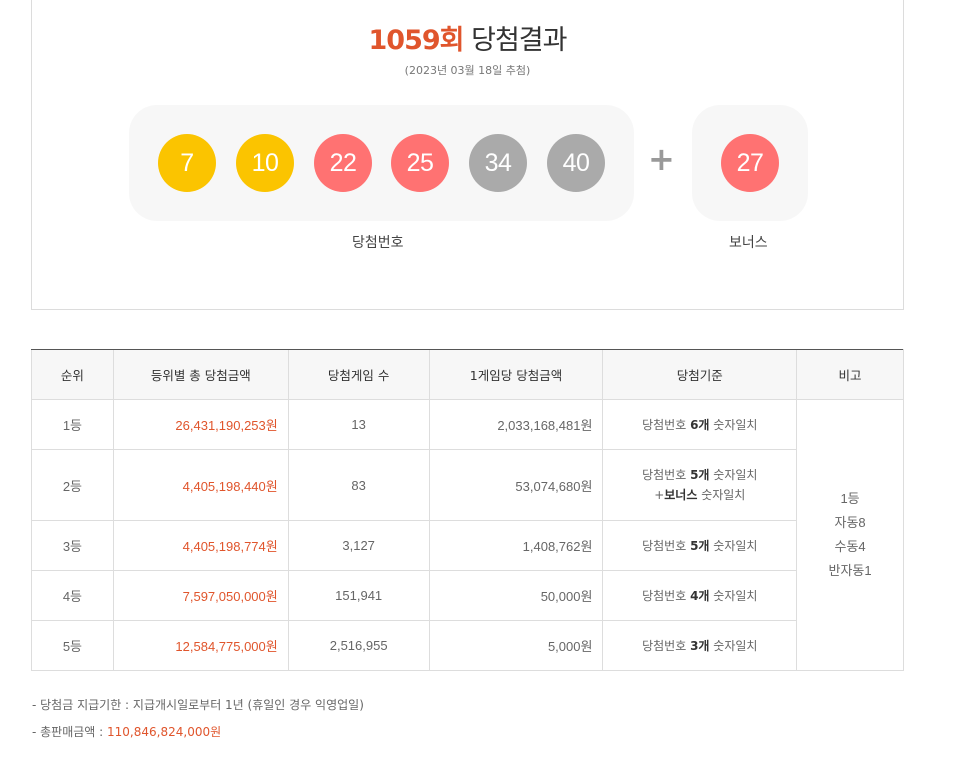  I want to click on prize-per-game-cell: 2,033,168,481원, so click(515, 424).